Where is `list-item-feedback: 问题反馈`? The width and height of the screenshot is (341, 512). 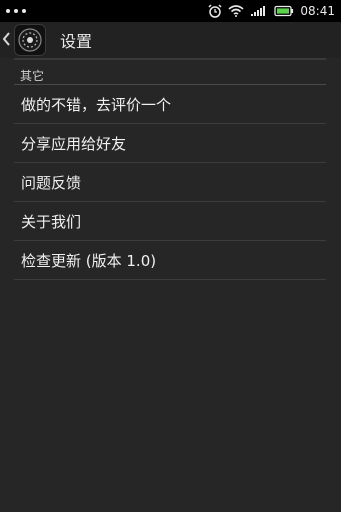 list-item-feedback: 问题反馈 is located at coordinates (170, 182).